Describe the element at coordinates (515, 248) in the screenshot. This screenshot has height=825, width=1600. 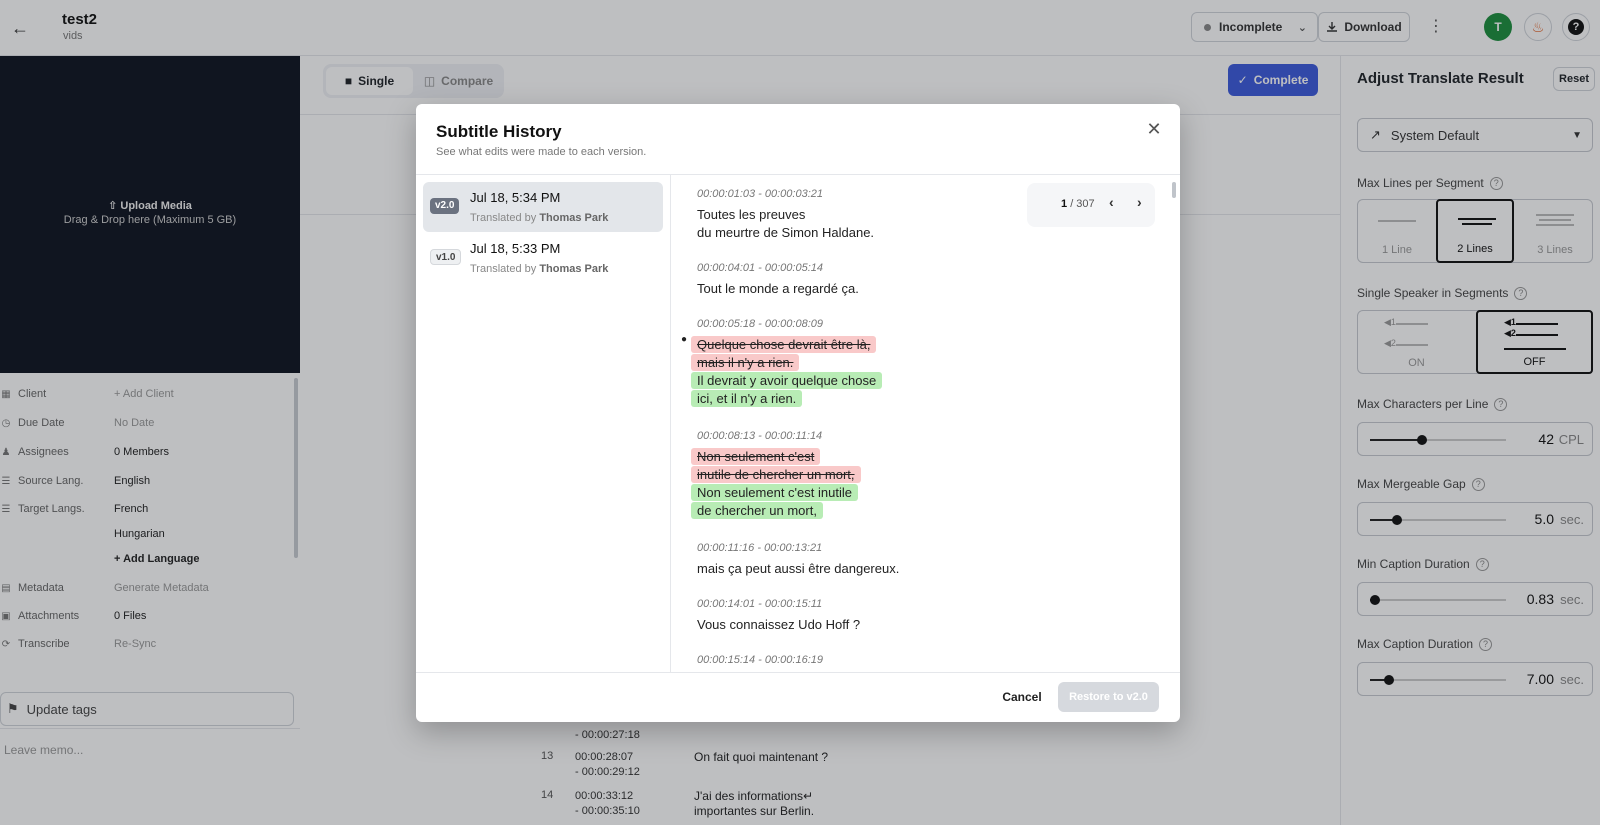
I see `version-date: Jul 18, 5:33 PM` at that location.